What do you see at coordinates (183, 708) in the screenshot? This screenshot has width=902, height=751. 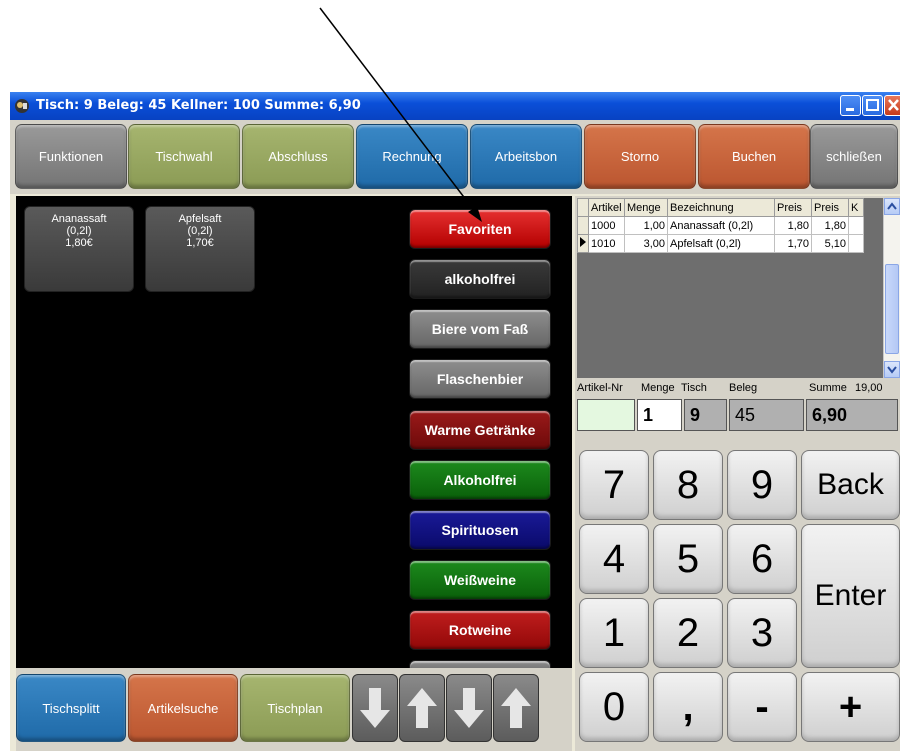 I see `artikelsuche-button: Artikelsuche` at bounding box center [183, 708].